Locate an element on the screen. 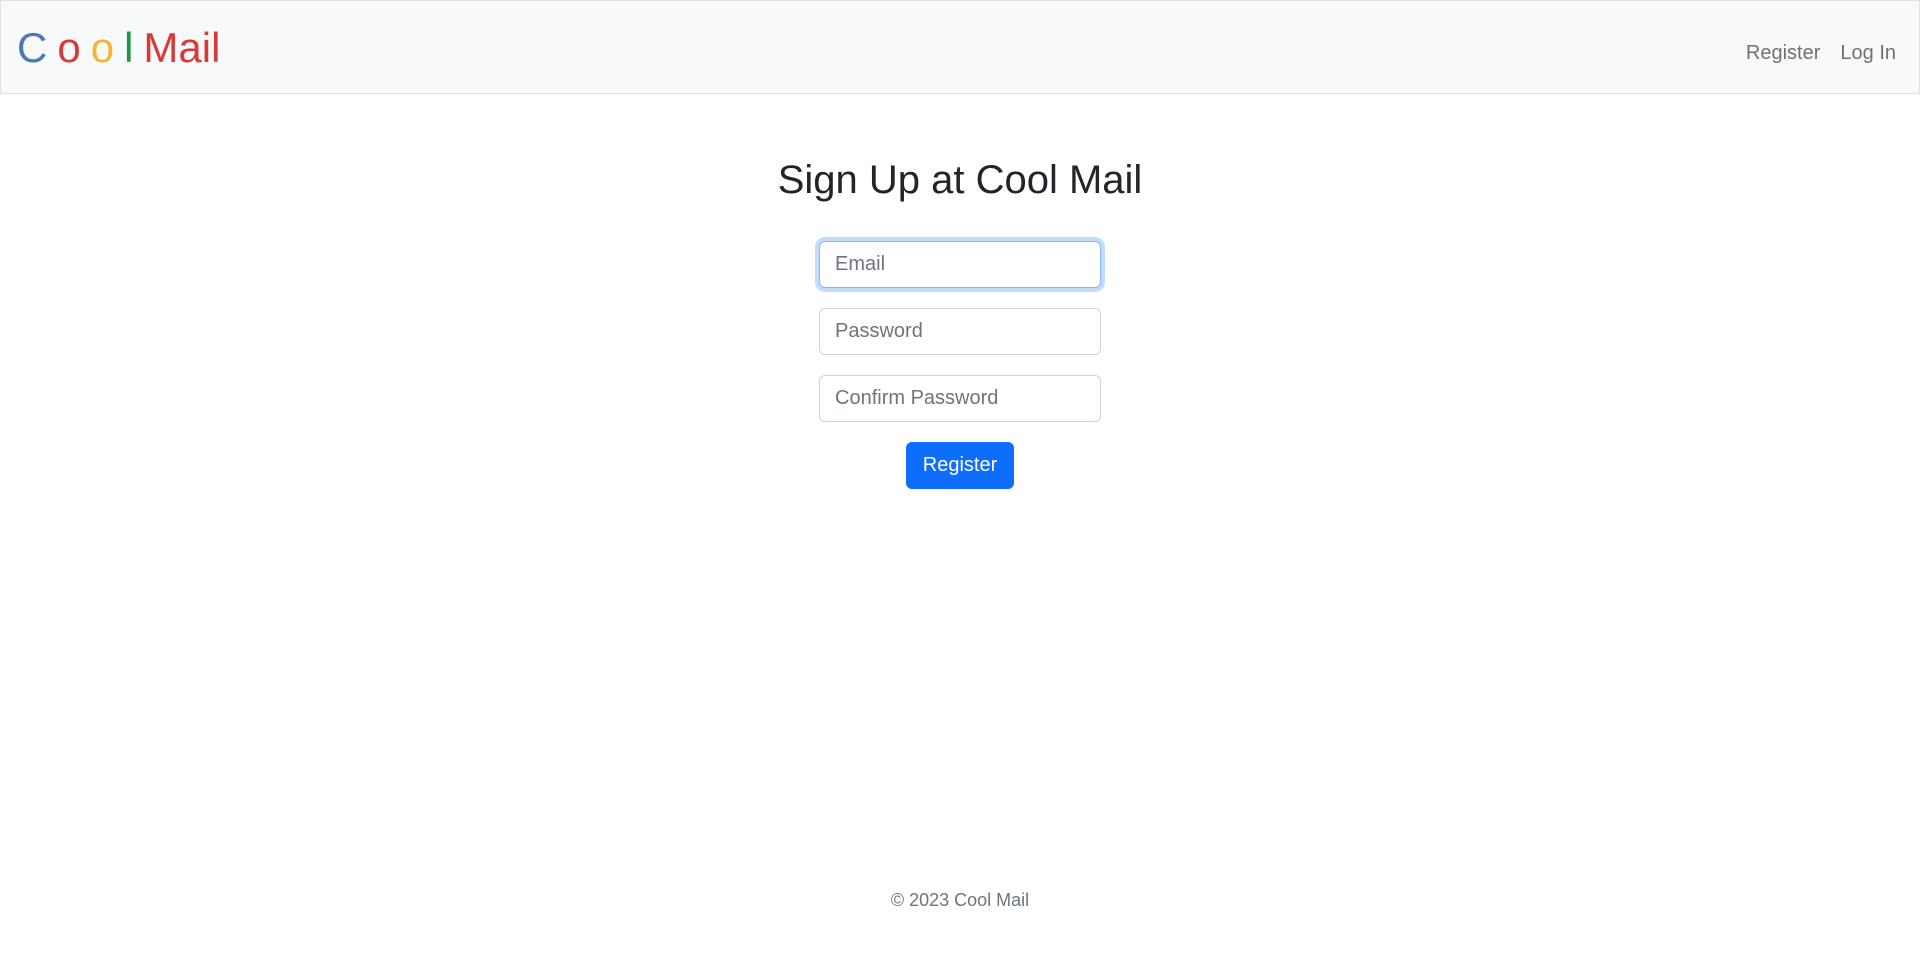 The height and width of the screenshot is (973, 1920). brand-letter-l: l is located at coordinates (129, 47).